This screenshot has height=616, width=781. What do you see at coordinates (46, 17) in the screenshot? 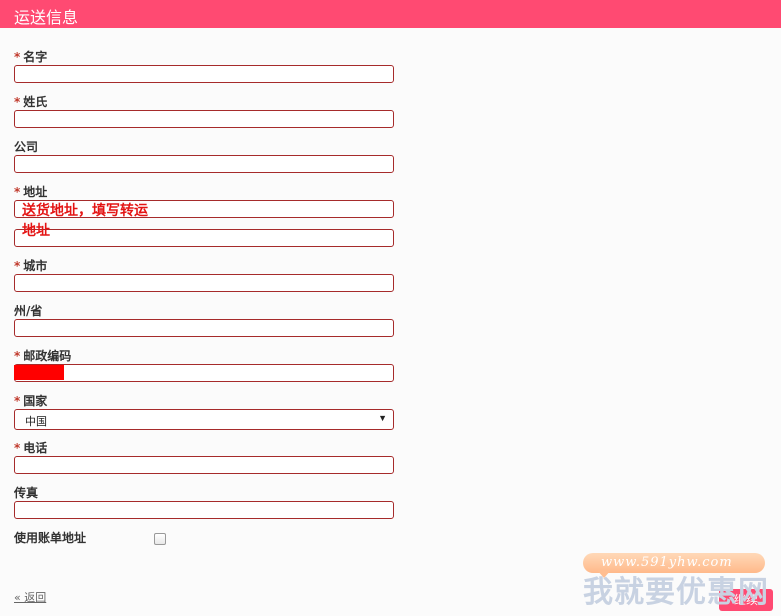
I see `page-title: 运送信息` at bounding box center [46, 17].